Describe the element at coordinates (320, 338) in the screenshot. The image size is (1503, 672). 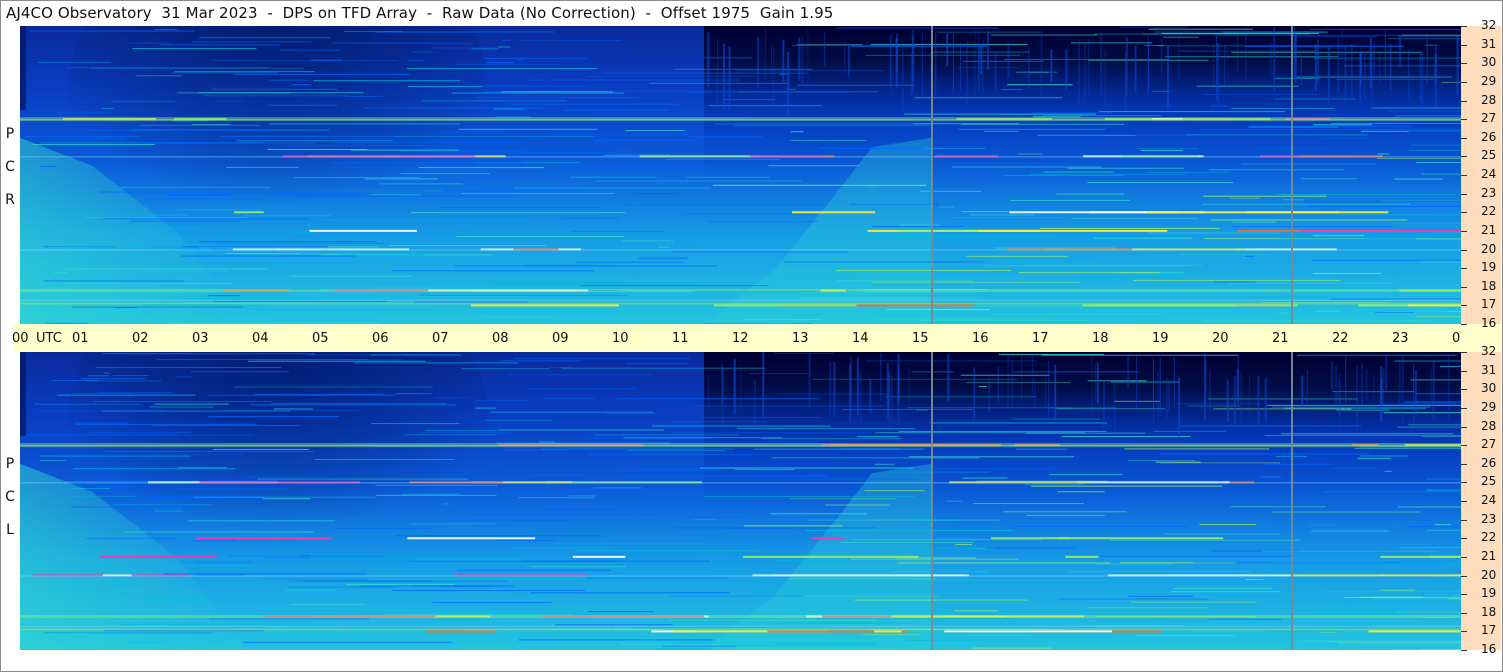
I see `time-tick-label: 05` at that location.